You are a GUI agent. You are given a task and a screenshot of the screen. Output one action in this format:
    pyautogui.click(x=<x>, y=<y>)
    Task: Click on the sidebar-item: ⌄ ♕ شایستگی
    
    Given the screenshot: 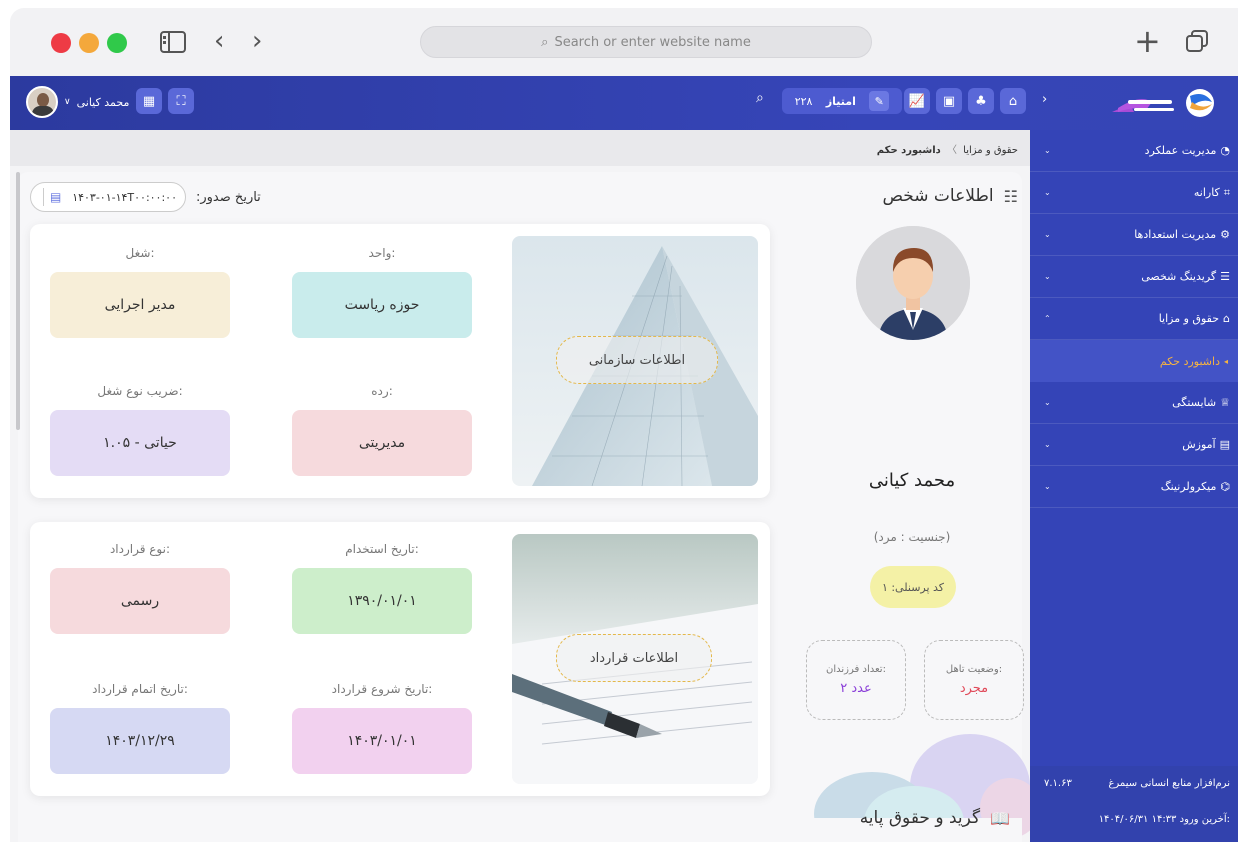 What is the action you would take?
    pyautogui.click(x=1134, y=403)
    